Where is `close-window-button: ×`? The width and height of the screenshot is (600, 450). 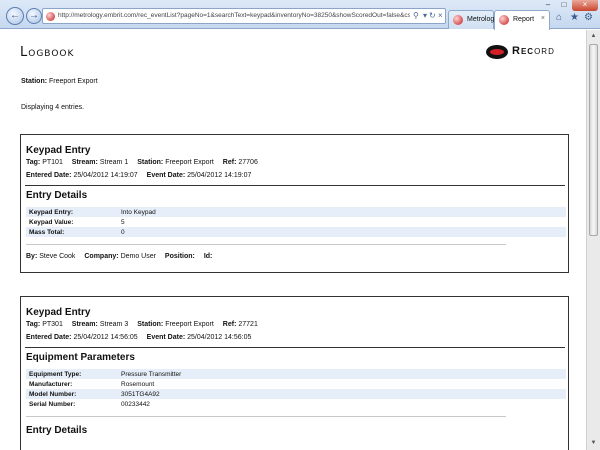 close-window-button: × is located at coordinates (585, 5).